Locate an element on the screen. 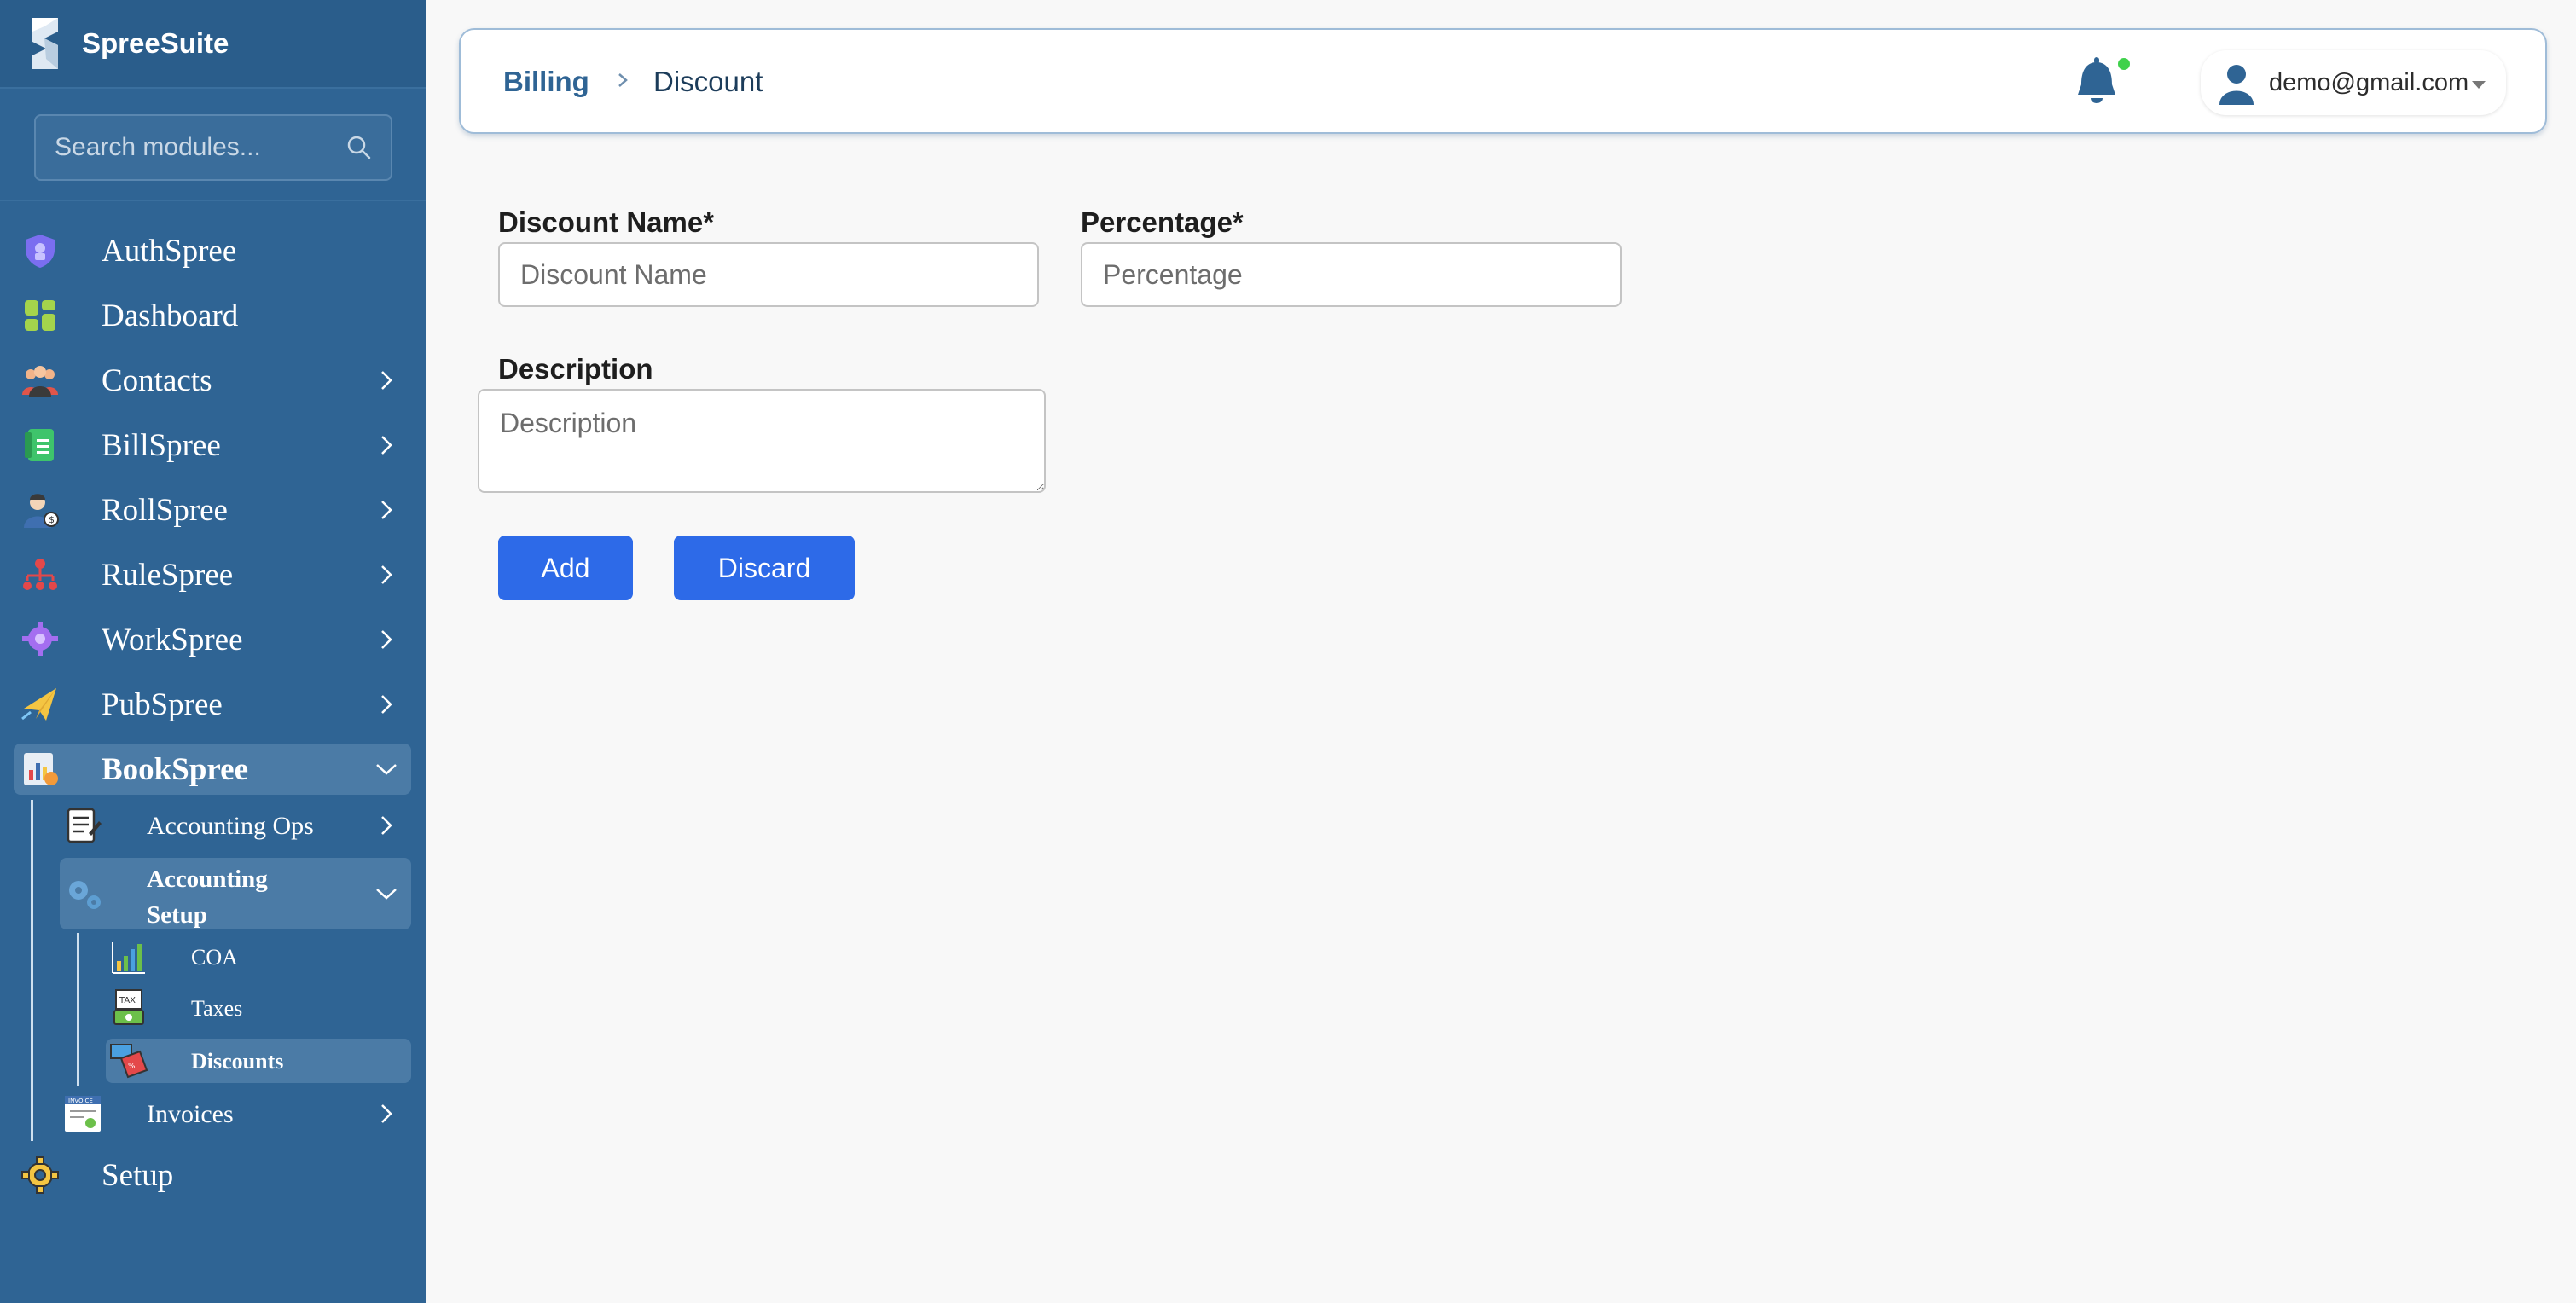  gear-icon is located at coordinates (40, 1175).